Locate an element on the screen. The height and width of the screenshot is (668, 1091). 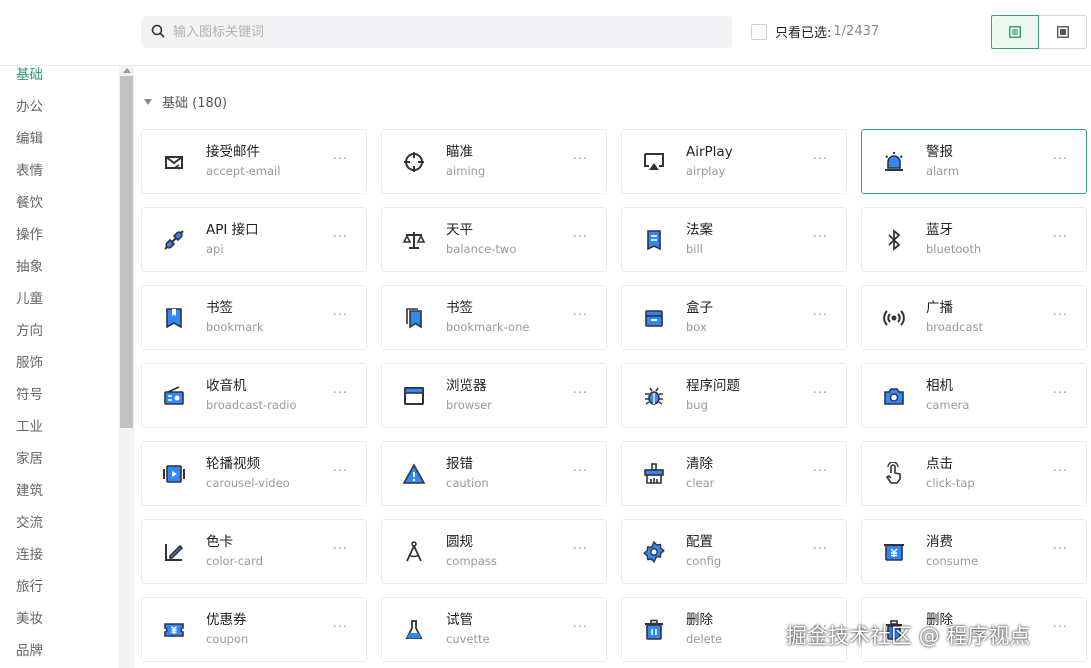
icon-name: 清除 is located at coordinates (699, 464).